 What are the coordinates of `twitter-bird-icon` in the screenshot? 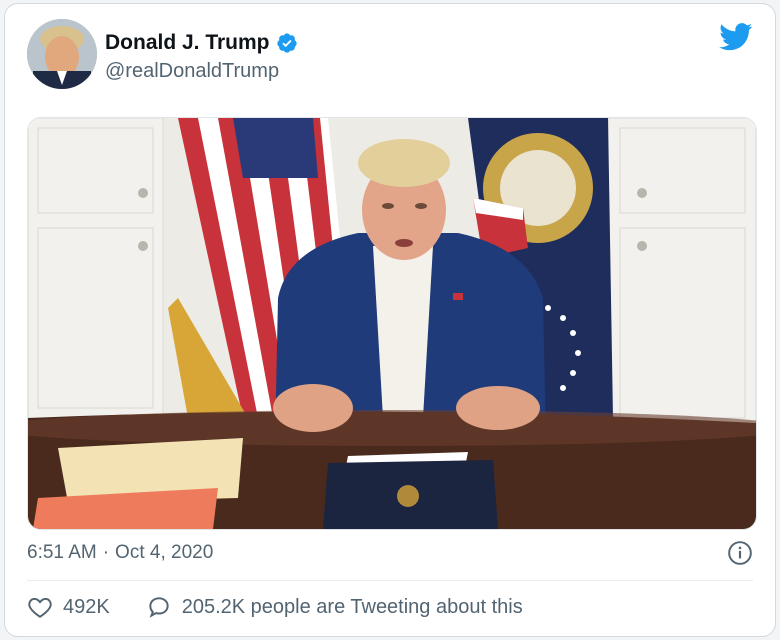 It's located at (736, 37).